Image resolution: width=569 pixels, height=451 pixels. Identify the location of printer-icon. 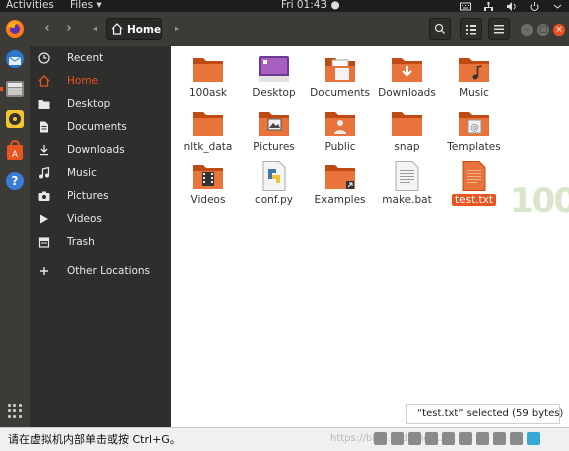
(448, 438).